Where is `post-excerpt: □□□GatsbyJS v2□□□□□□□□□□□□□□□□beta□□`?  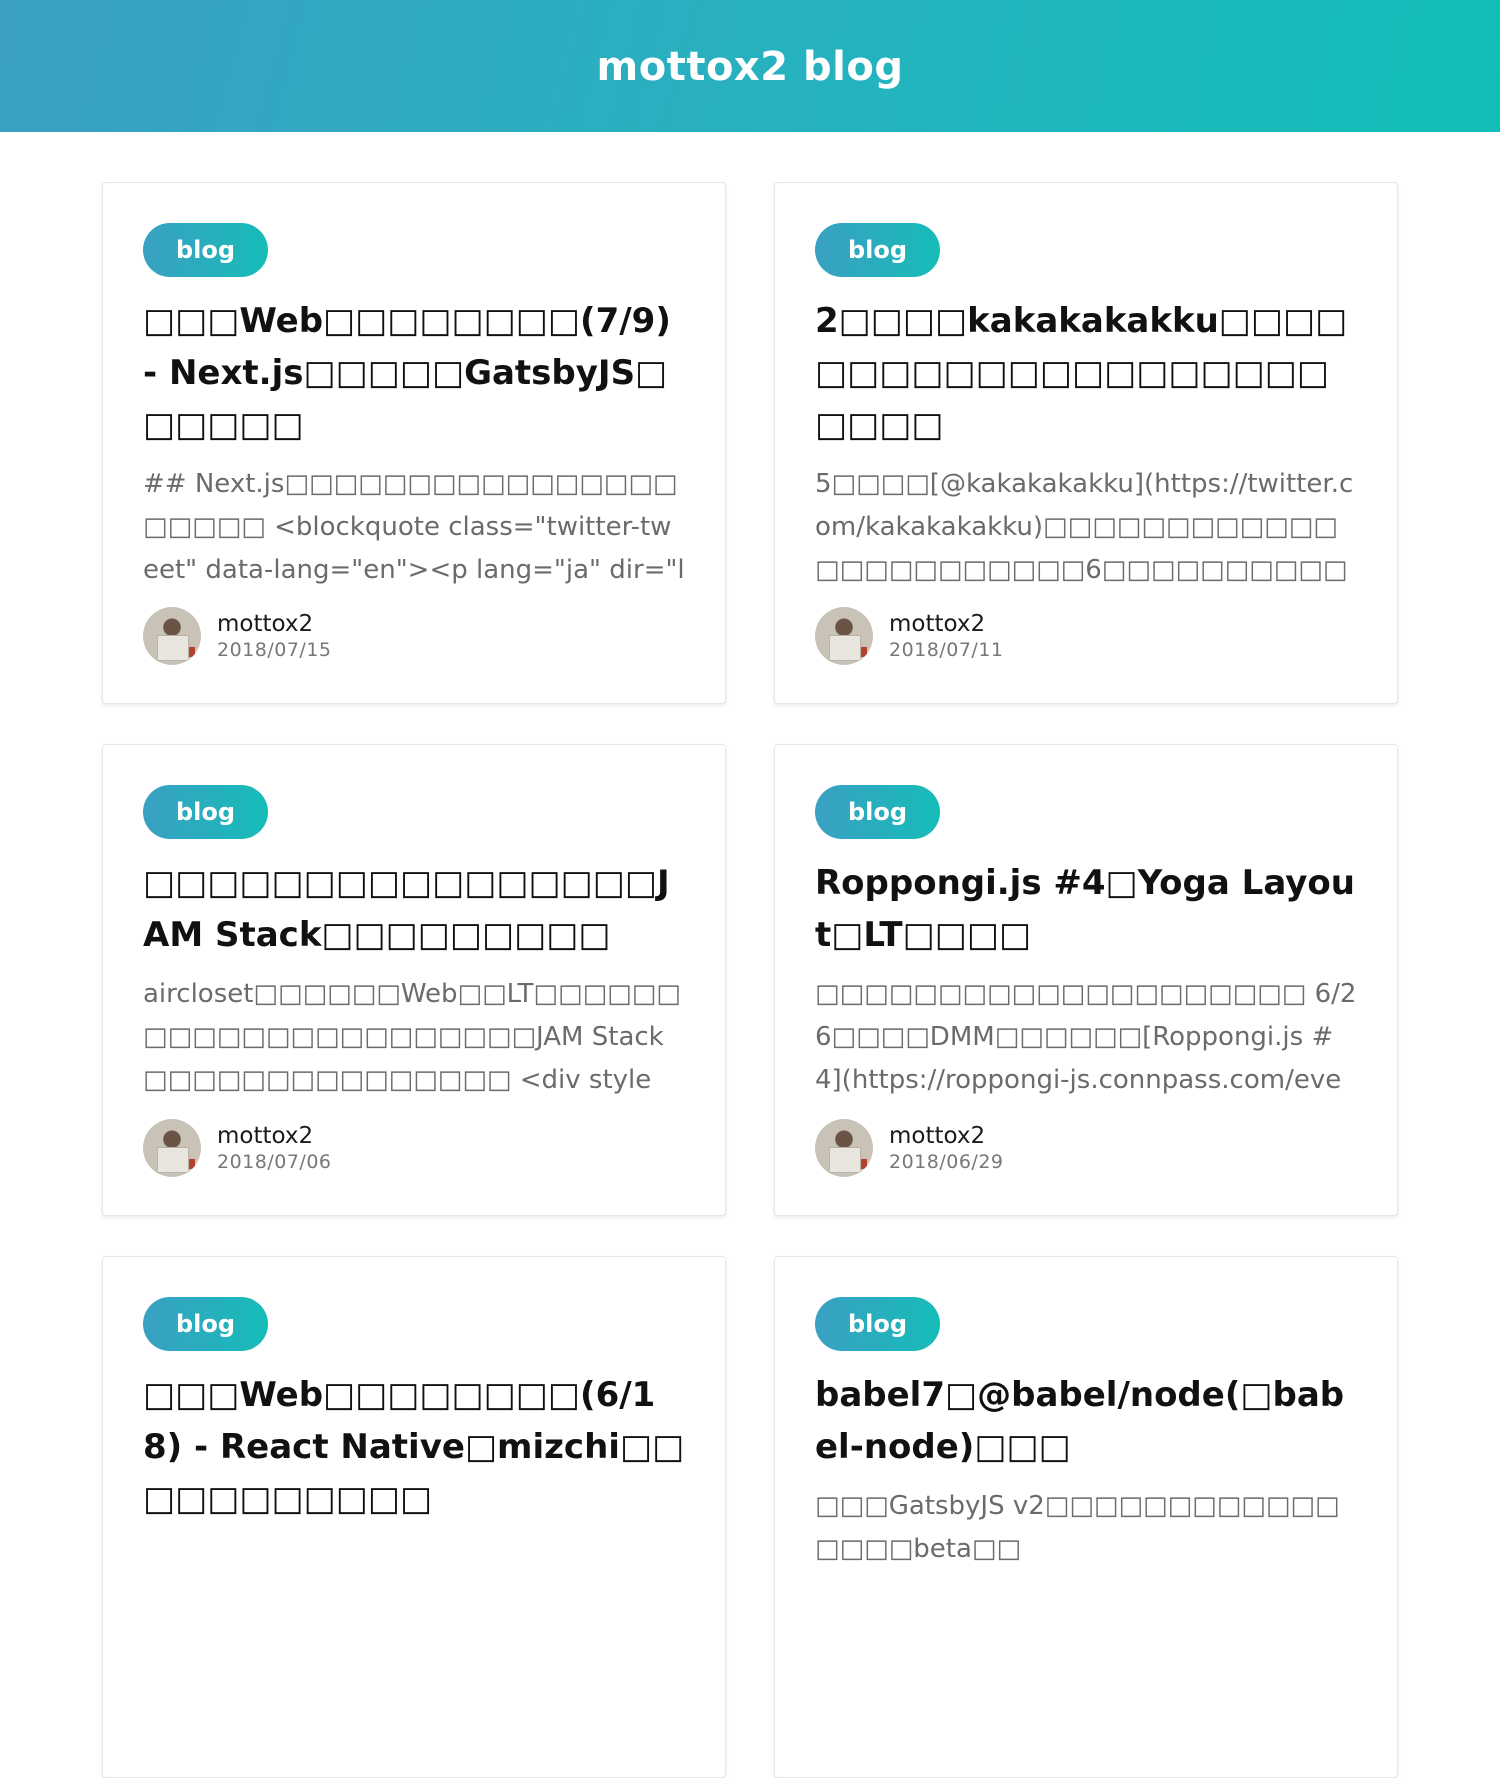 post-excerpt: □□□GatsbyJS v2□□□□□□□□□□□□□□□□beta□□ is located at coordinates (1077, 1527).